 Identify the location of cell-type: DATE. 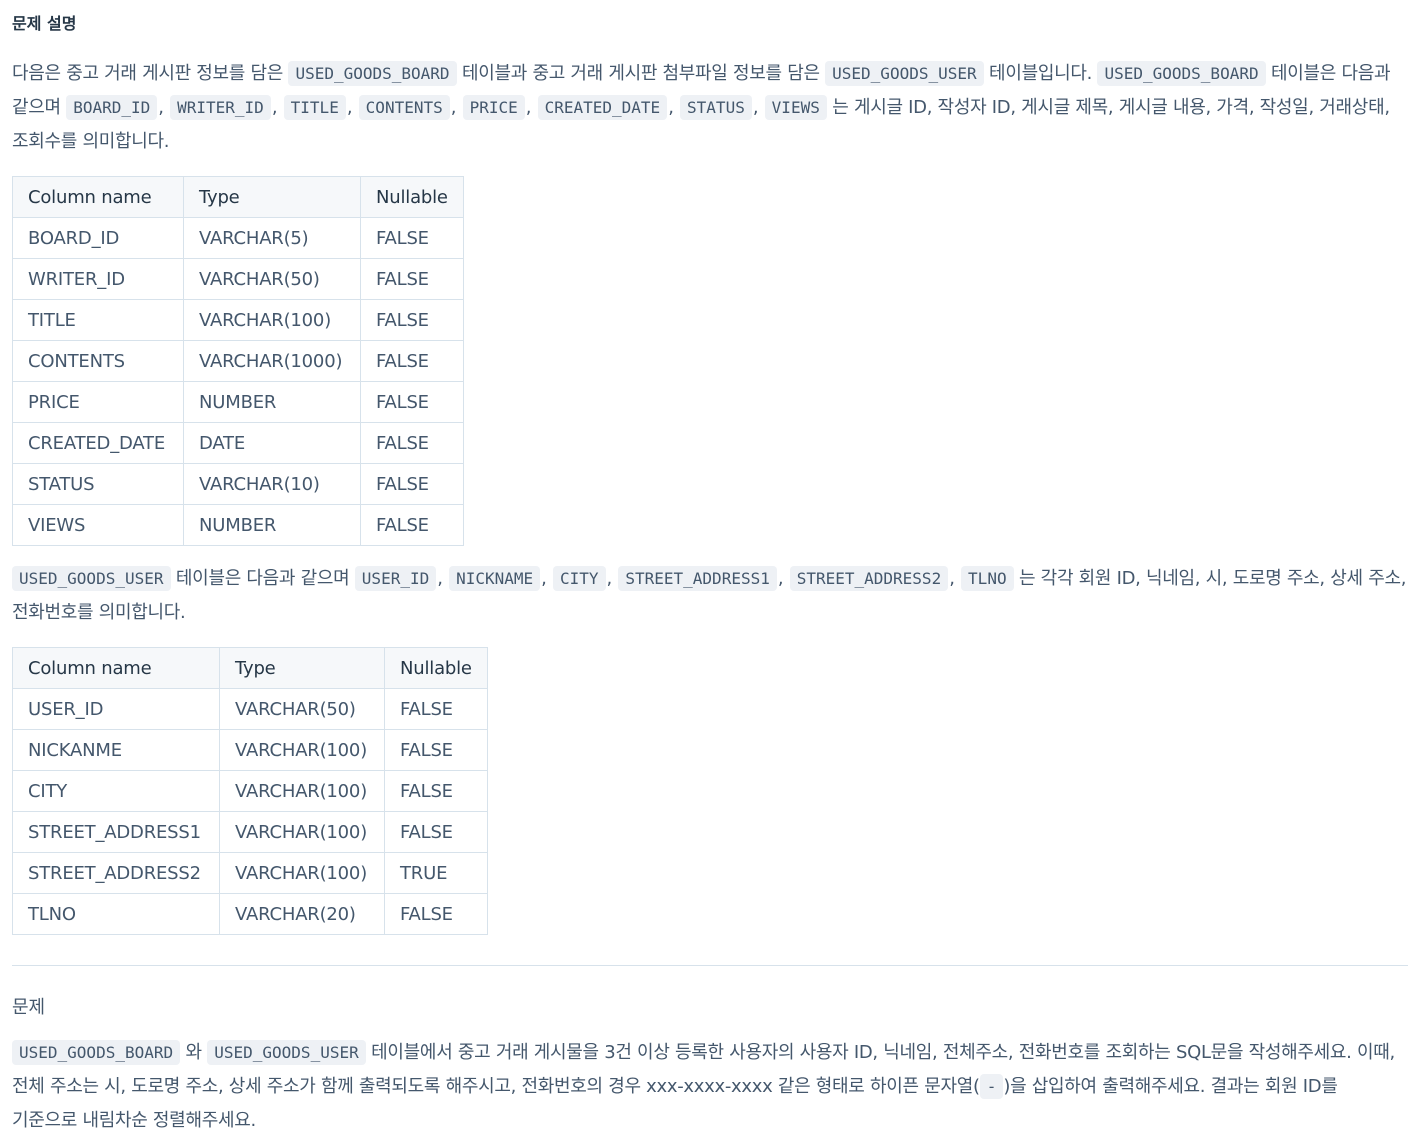
(272, 443).